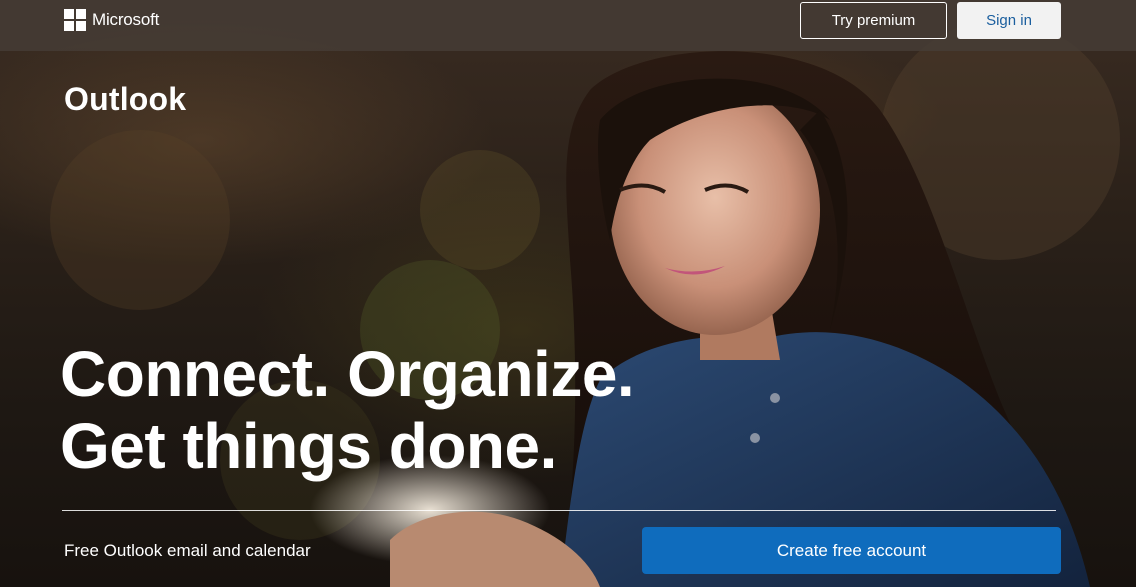 This screenshot has width=1136, height=587. I want to click on microsoft-logo: Microsoft, so click(111, 20).